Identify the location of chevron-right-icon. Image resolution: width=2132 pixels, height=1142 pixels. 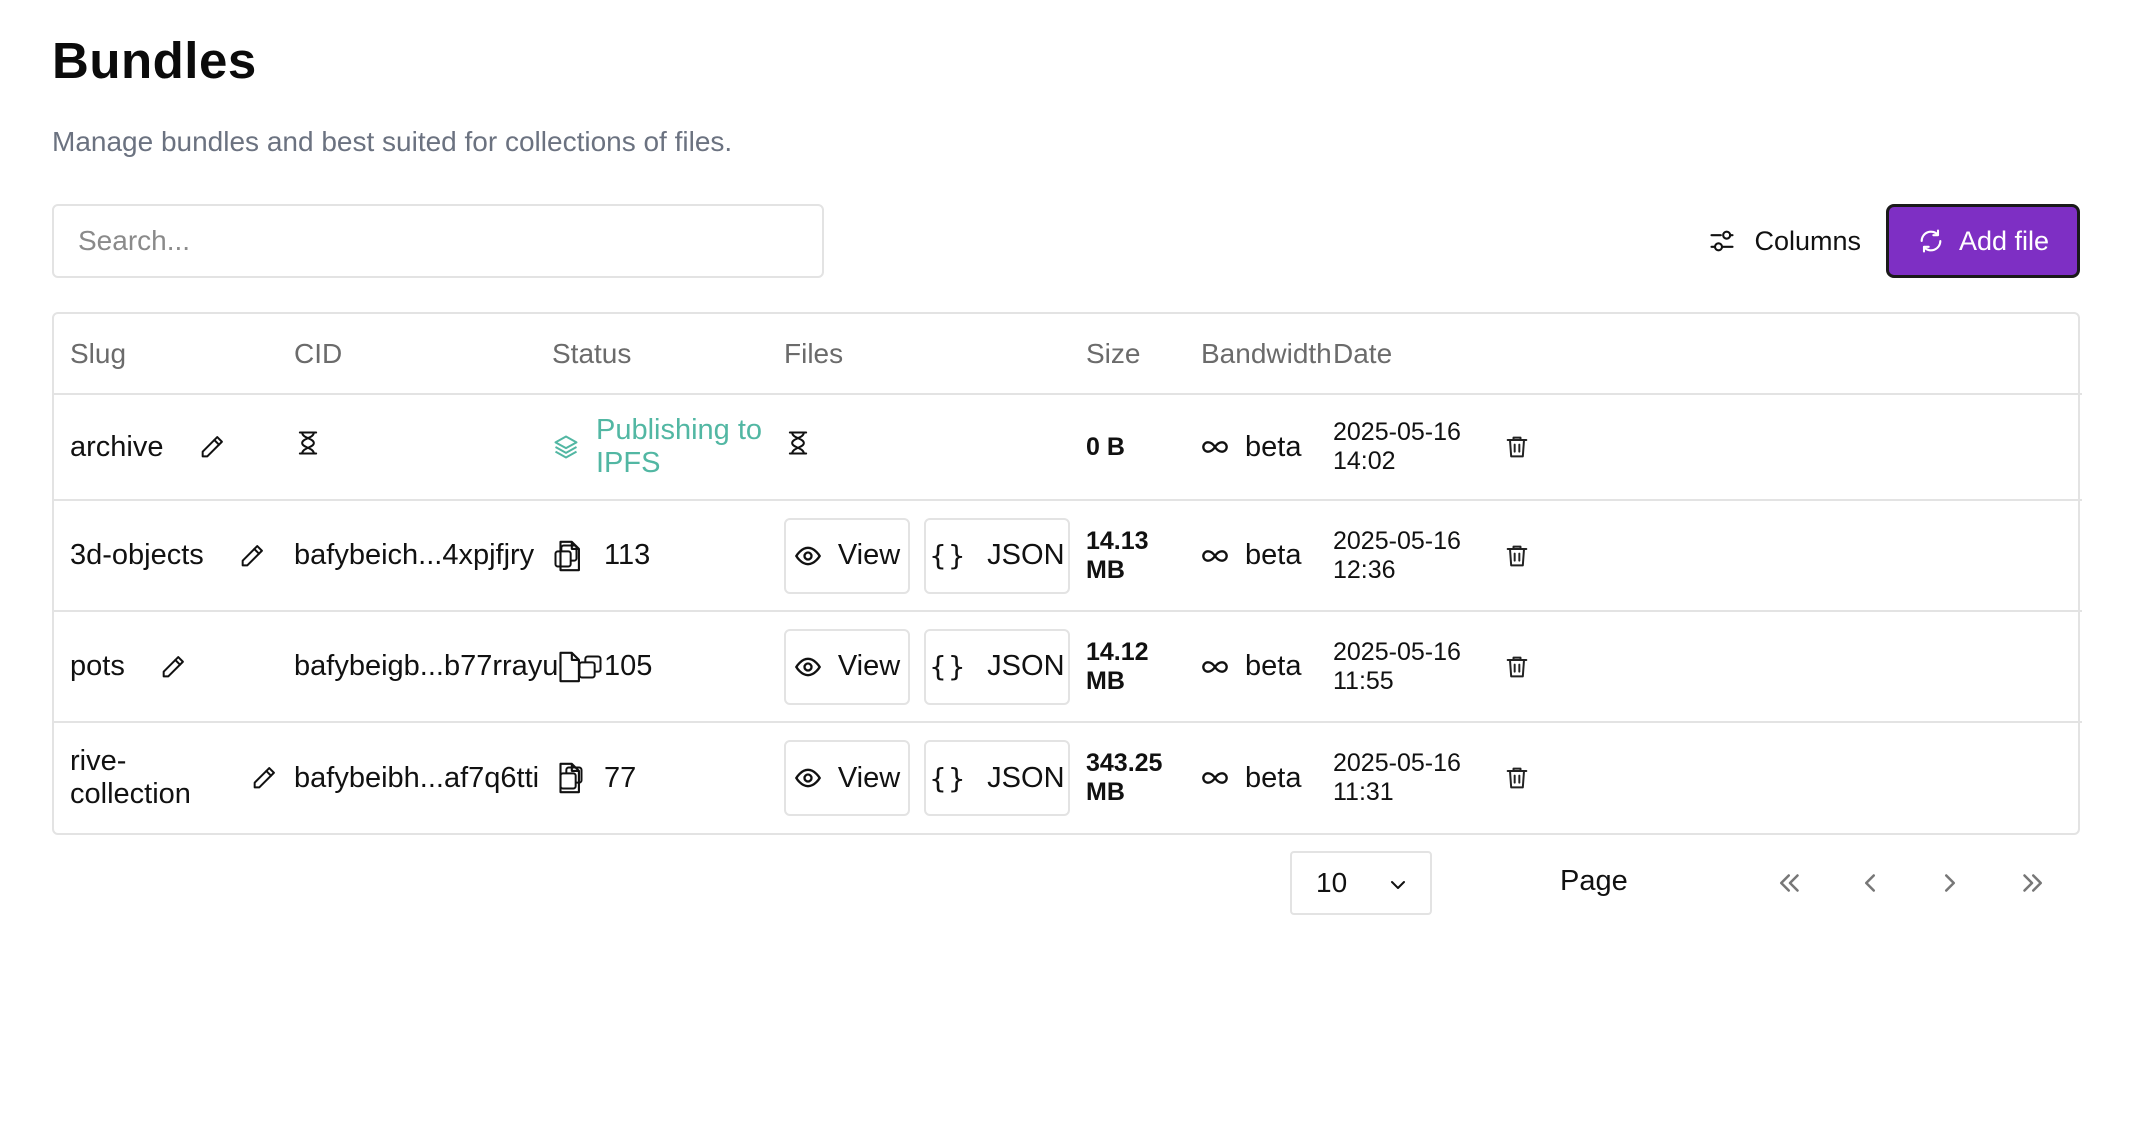
(1950, 883).